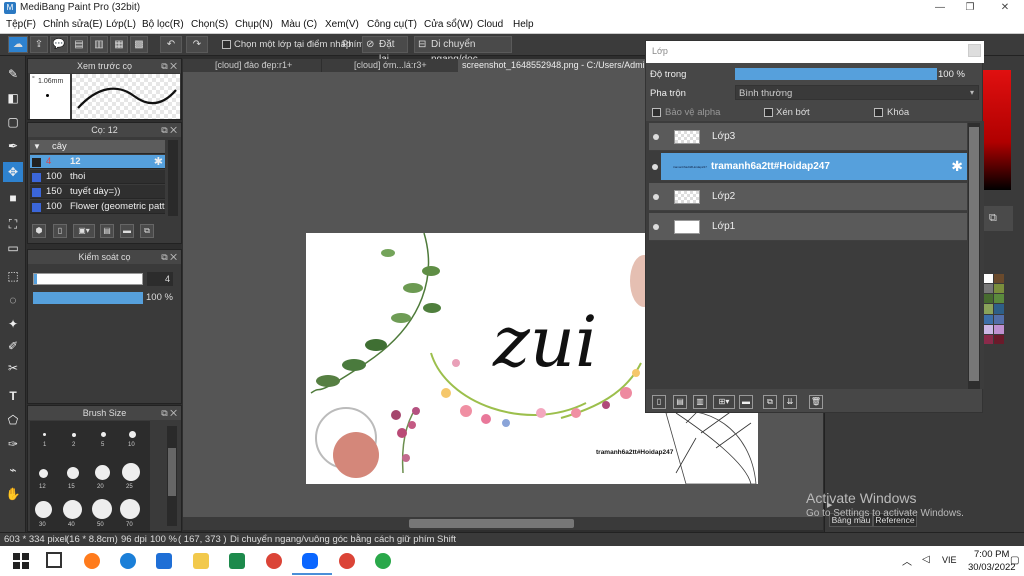 The height and width of the screenshot is (576, 1024). I want to click on menu-help: Help, so click(523, 24).